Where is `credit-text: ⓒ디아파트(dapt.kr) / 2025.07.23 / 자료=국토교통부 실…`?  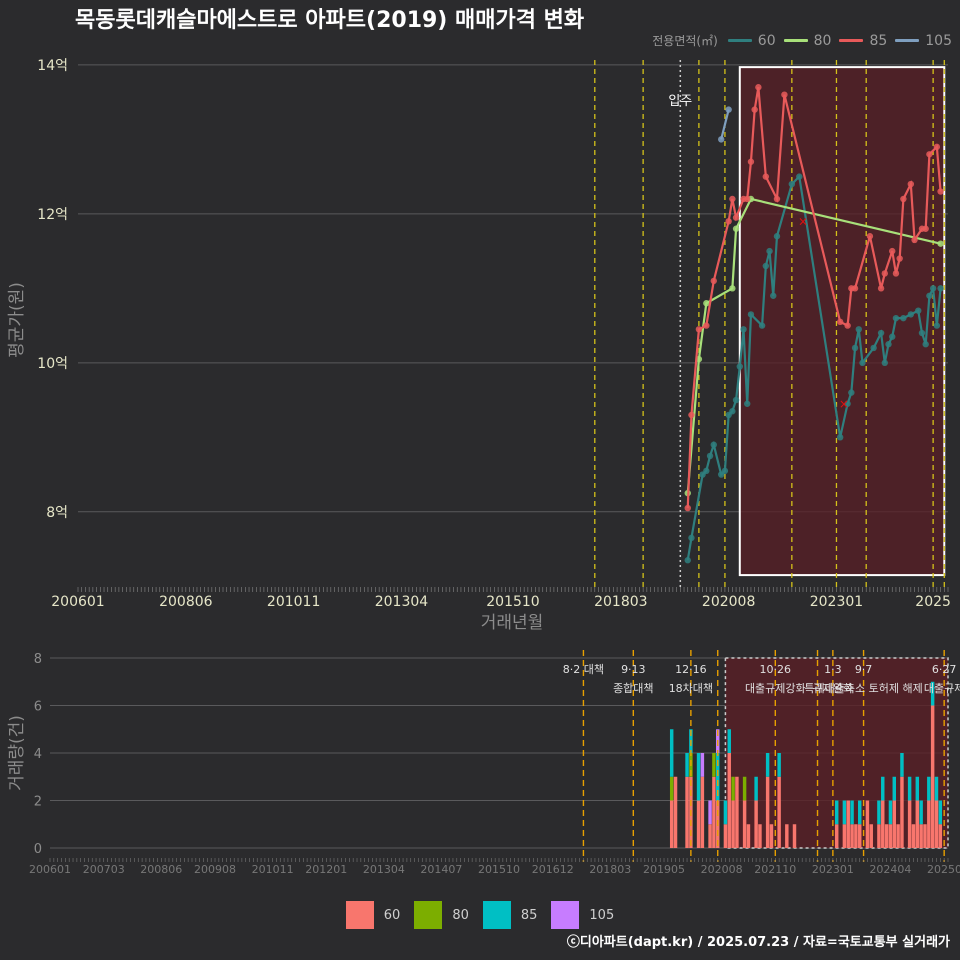
credit-text: ⓒ디아파트(dapt.kr) / 2025.07.23 / 자료=국토교통부 실… is located at coordinates (758, 942).